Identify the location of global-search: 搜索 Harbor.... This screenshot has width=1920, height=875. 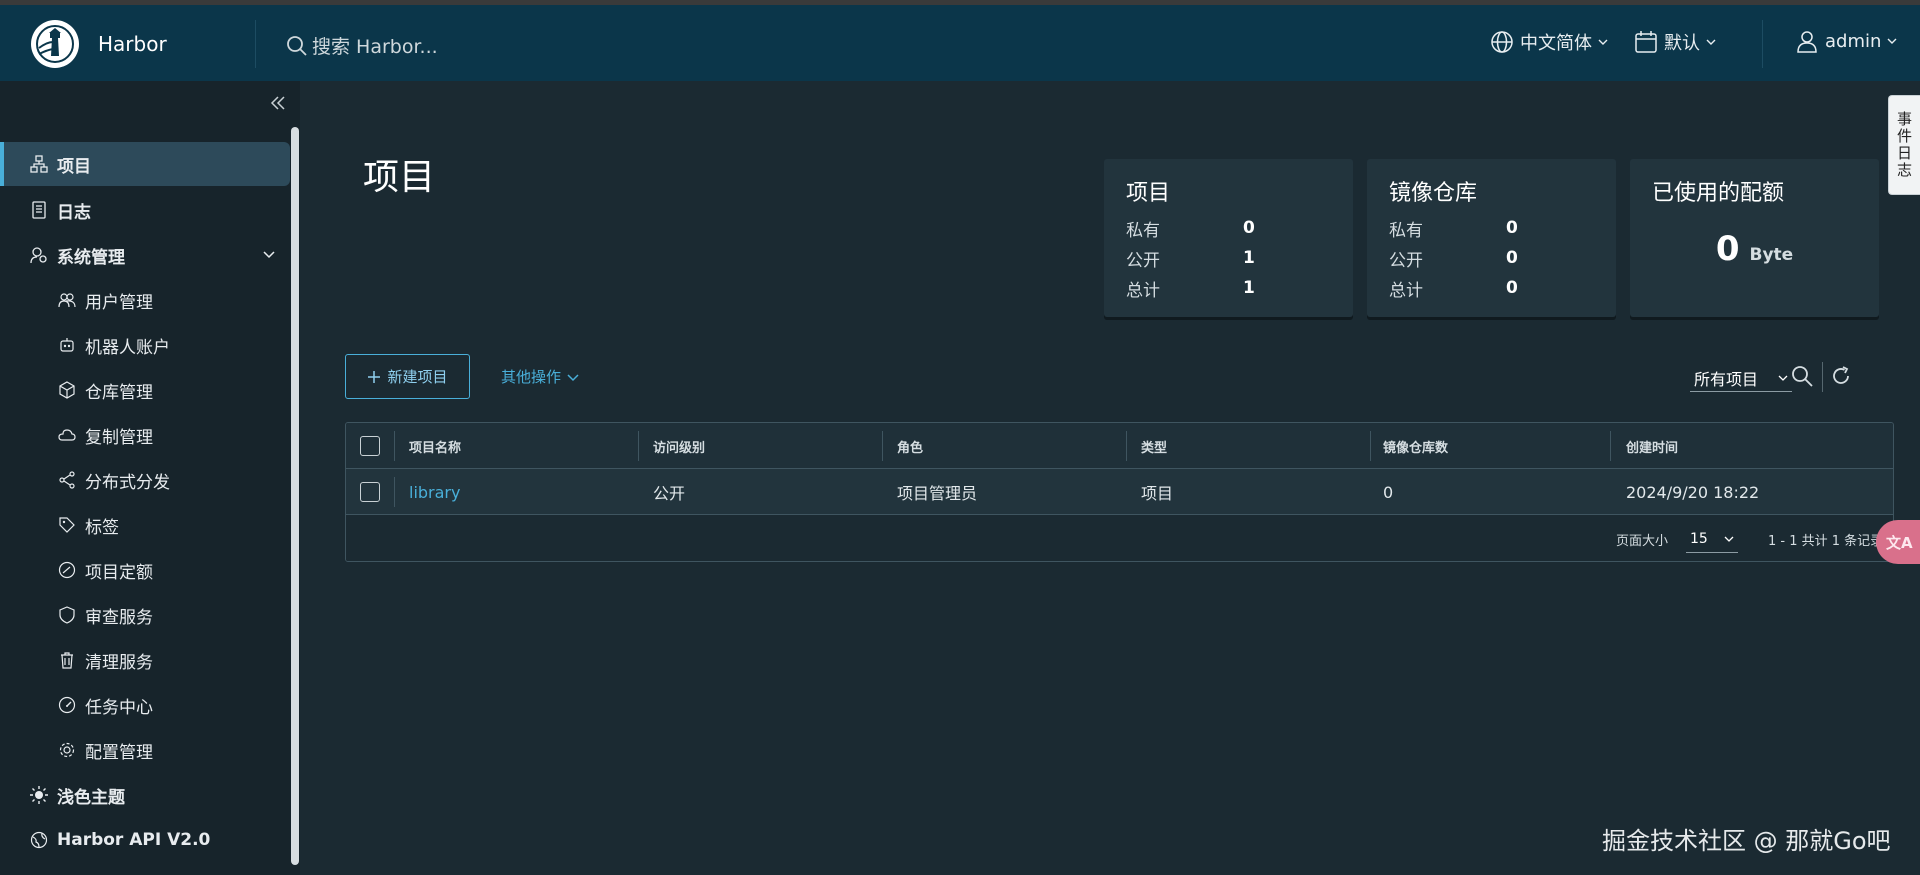
(362, 45).